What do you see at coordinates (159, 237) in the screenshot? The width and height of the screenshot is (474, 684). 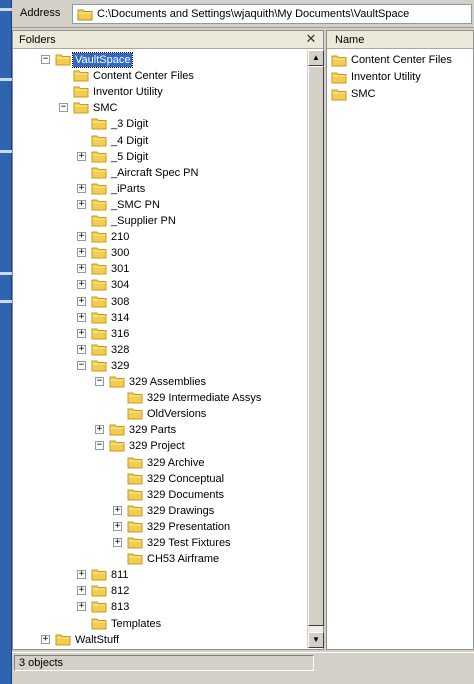 I see `tree-item: 210` at bounding box center [159, 237].